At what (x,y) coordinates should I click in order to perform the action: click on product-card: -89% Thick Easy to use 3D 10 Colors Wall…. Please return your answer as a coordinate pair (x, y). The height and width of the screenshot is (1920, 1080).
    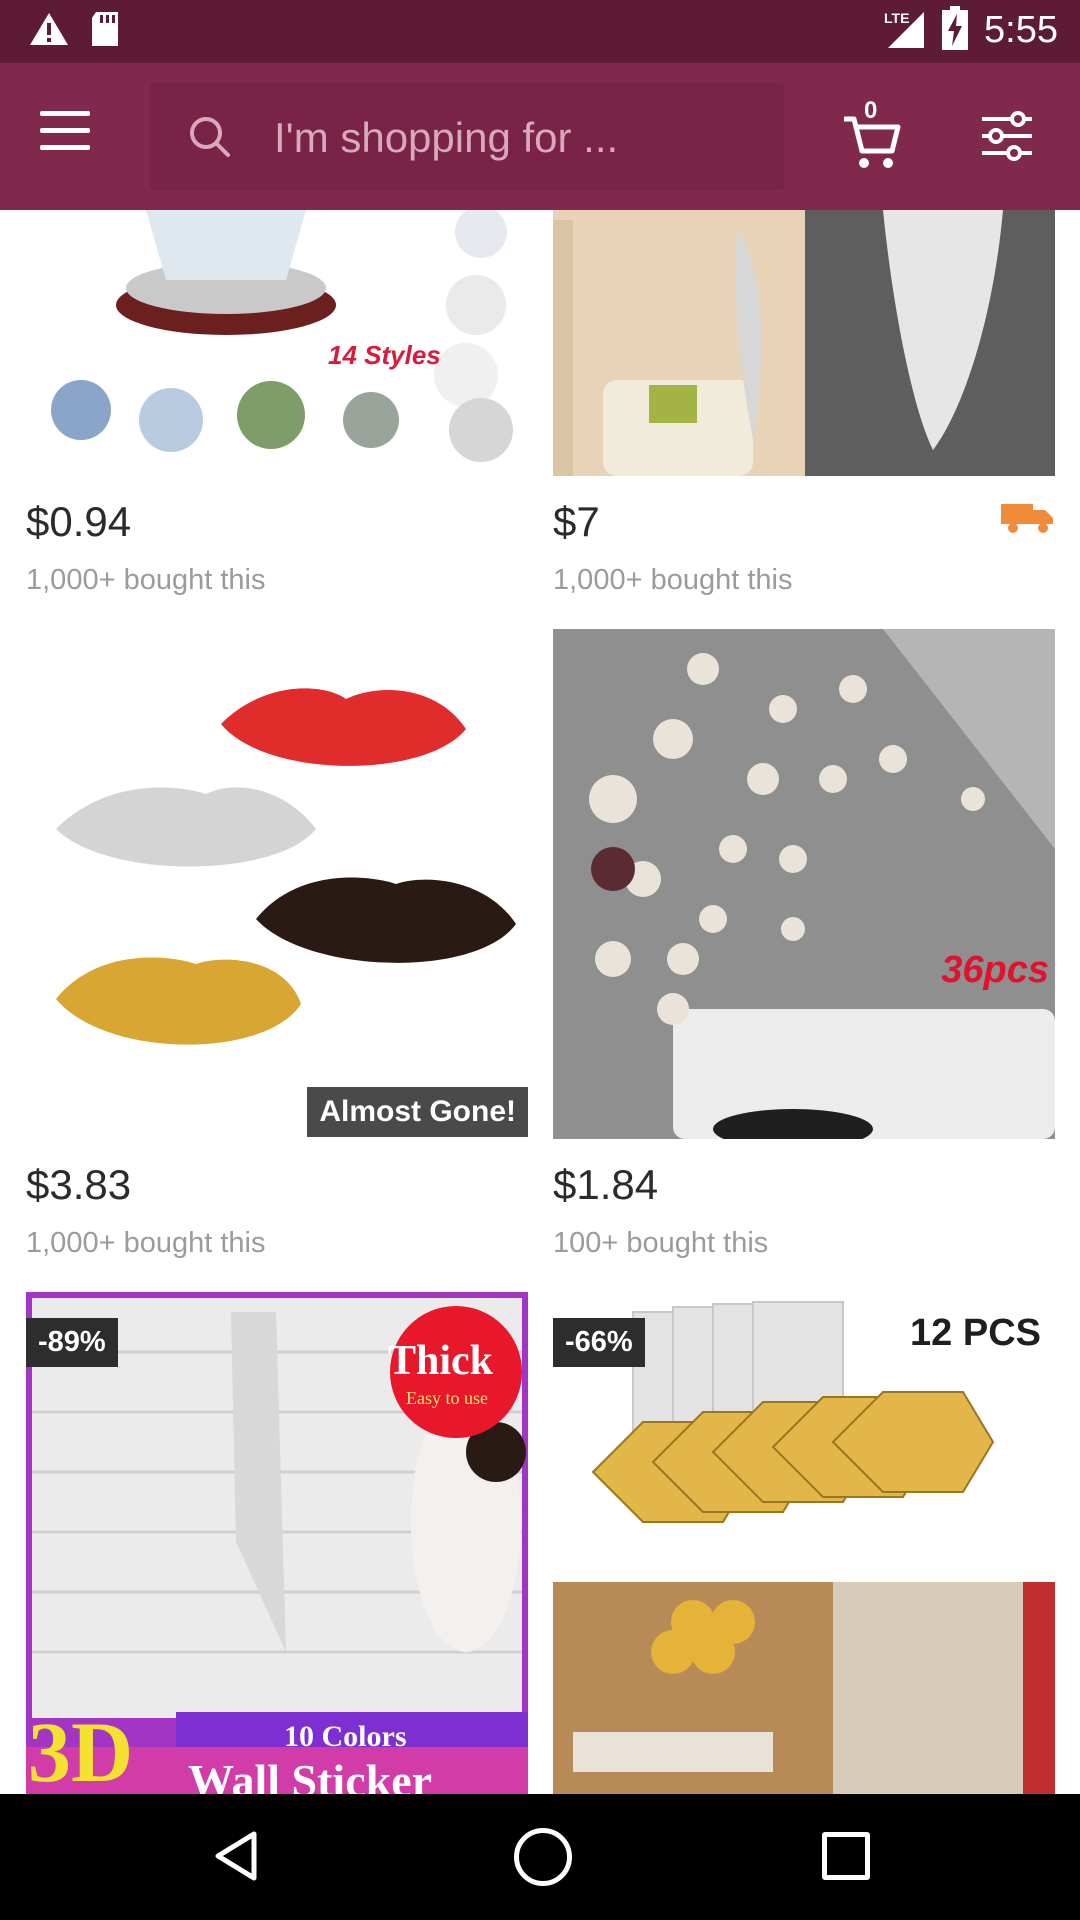
    Looking at the image, I should click on (277, 1543).